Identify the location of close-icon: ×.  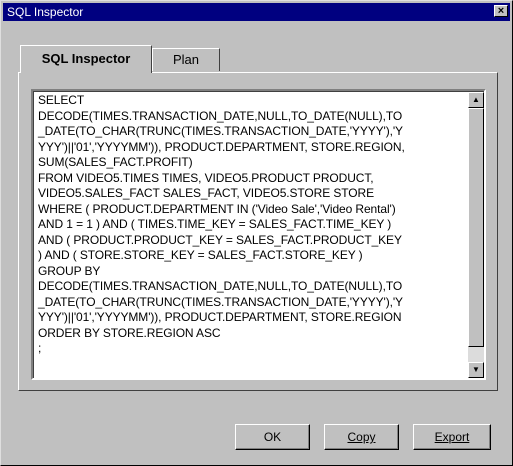
(501, 11).